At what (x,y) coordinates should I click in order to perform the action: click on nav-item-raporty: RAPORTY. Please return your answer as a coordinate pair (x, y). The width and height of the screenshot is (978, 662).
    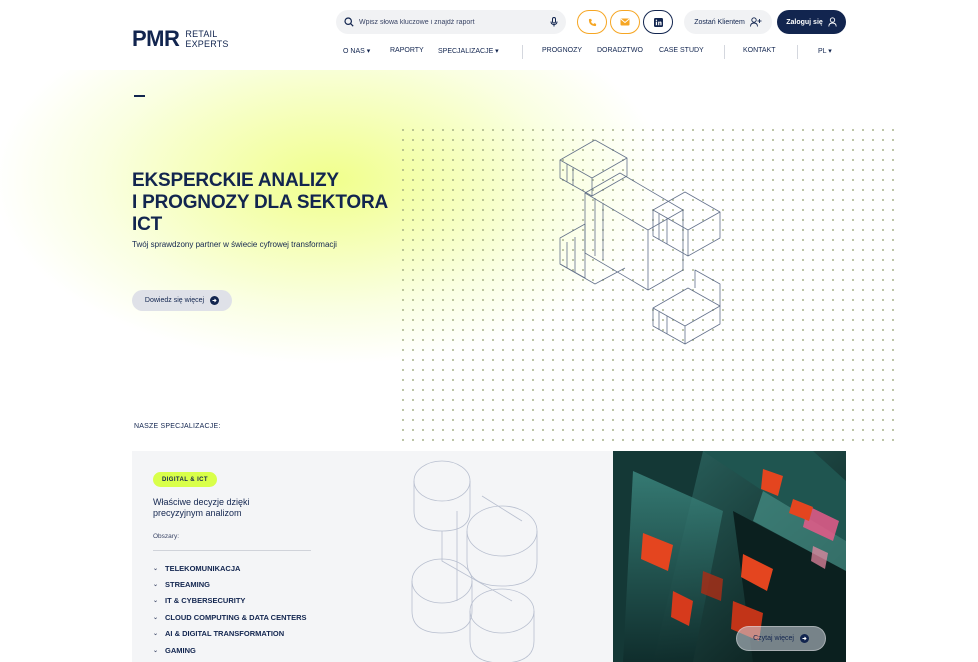
    Looking at the image, I should click on (407, 50).